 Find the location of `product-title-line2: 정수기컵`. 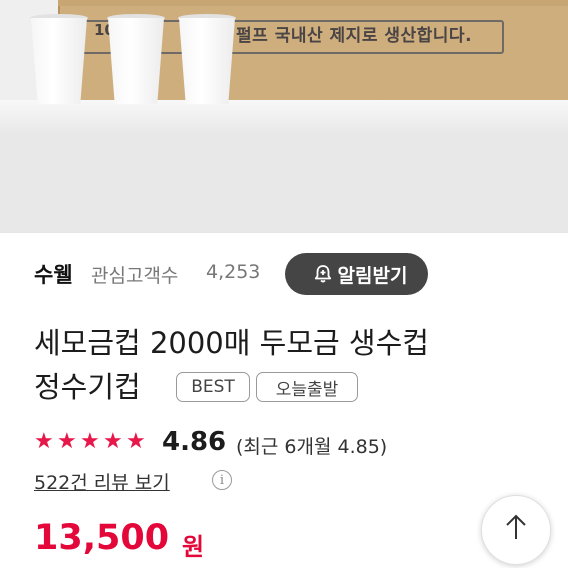

product-title-line2: 정수기컵 is located at coordinates (87, 387).